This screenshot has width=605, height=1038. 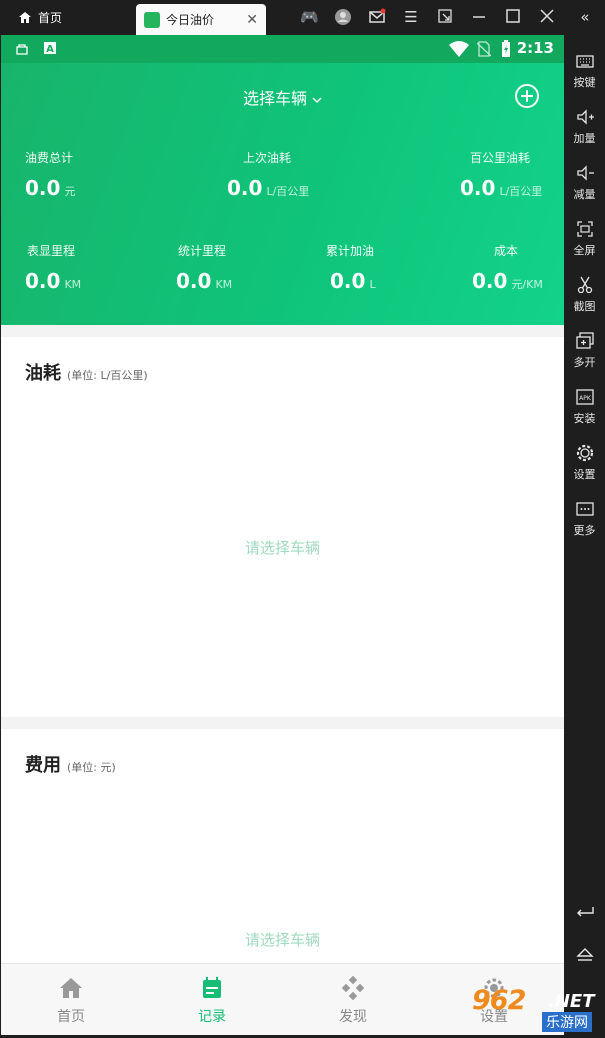 I want to click on collapse-sidebar-icon: «, so click(x=585, y=17).